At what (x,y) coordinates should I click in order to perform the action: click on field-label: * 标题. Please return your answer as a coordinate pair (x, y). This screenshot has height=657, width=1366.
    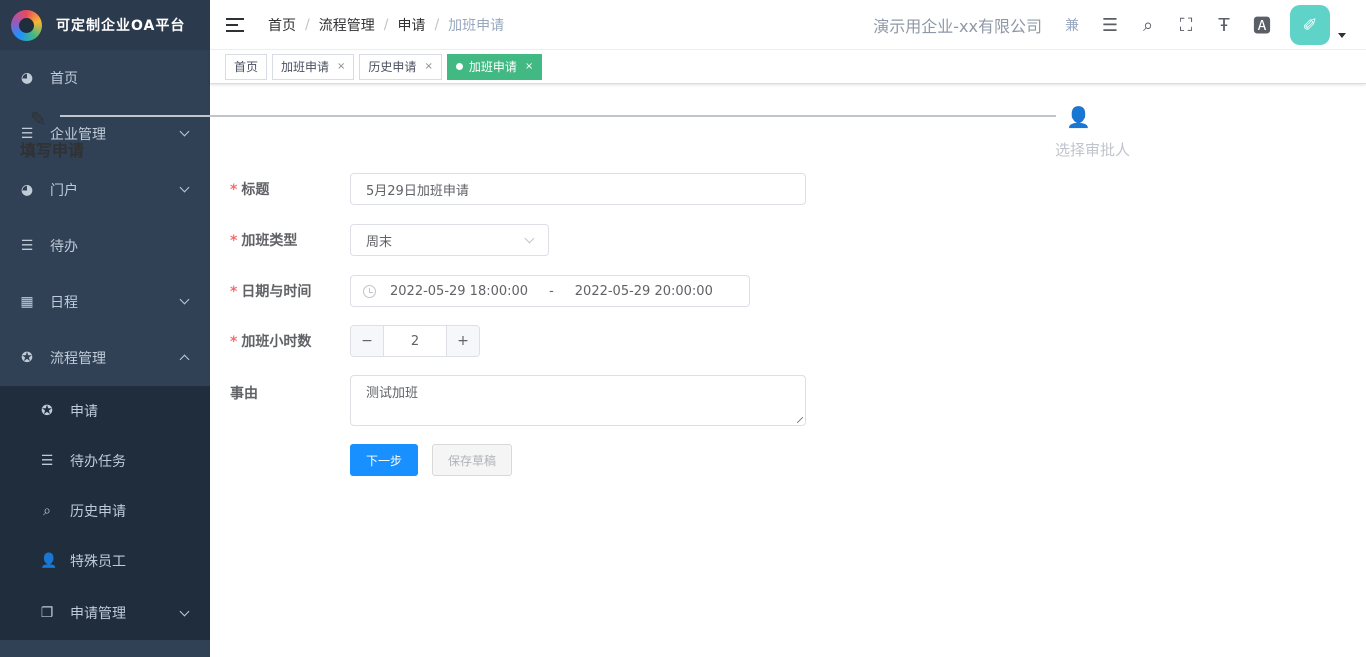
    Looking at the image, I should click on (250, 190).